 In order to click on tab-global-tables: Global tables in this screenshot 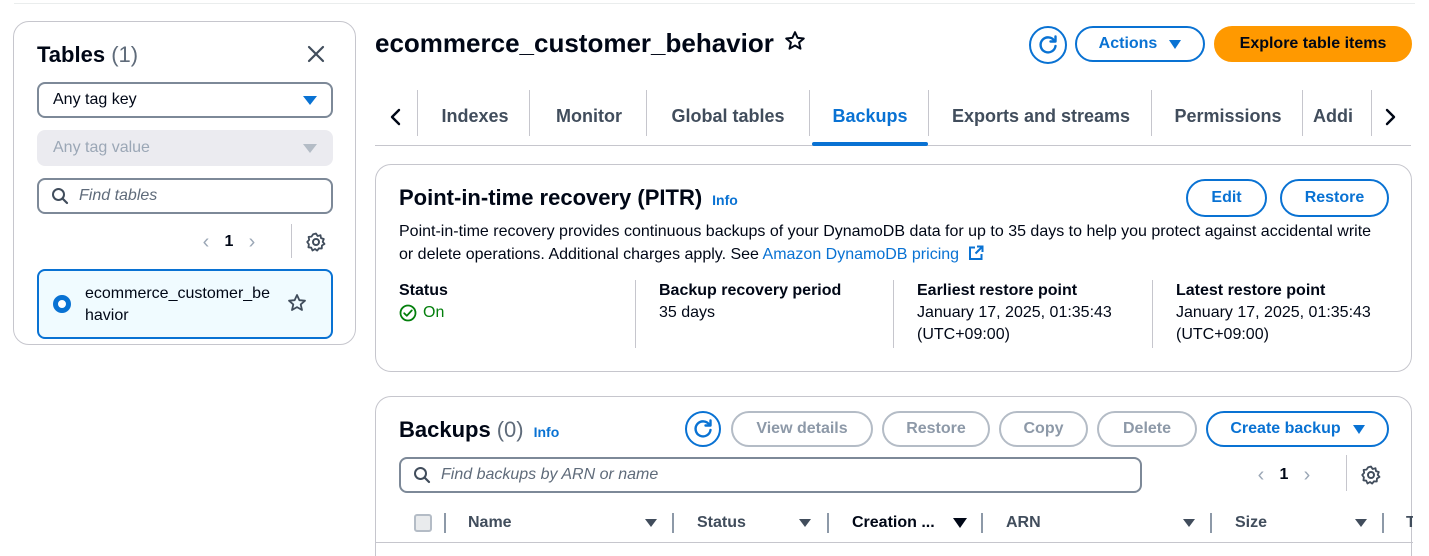, I will do `click(728, 116)`.